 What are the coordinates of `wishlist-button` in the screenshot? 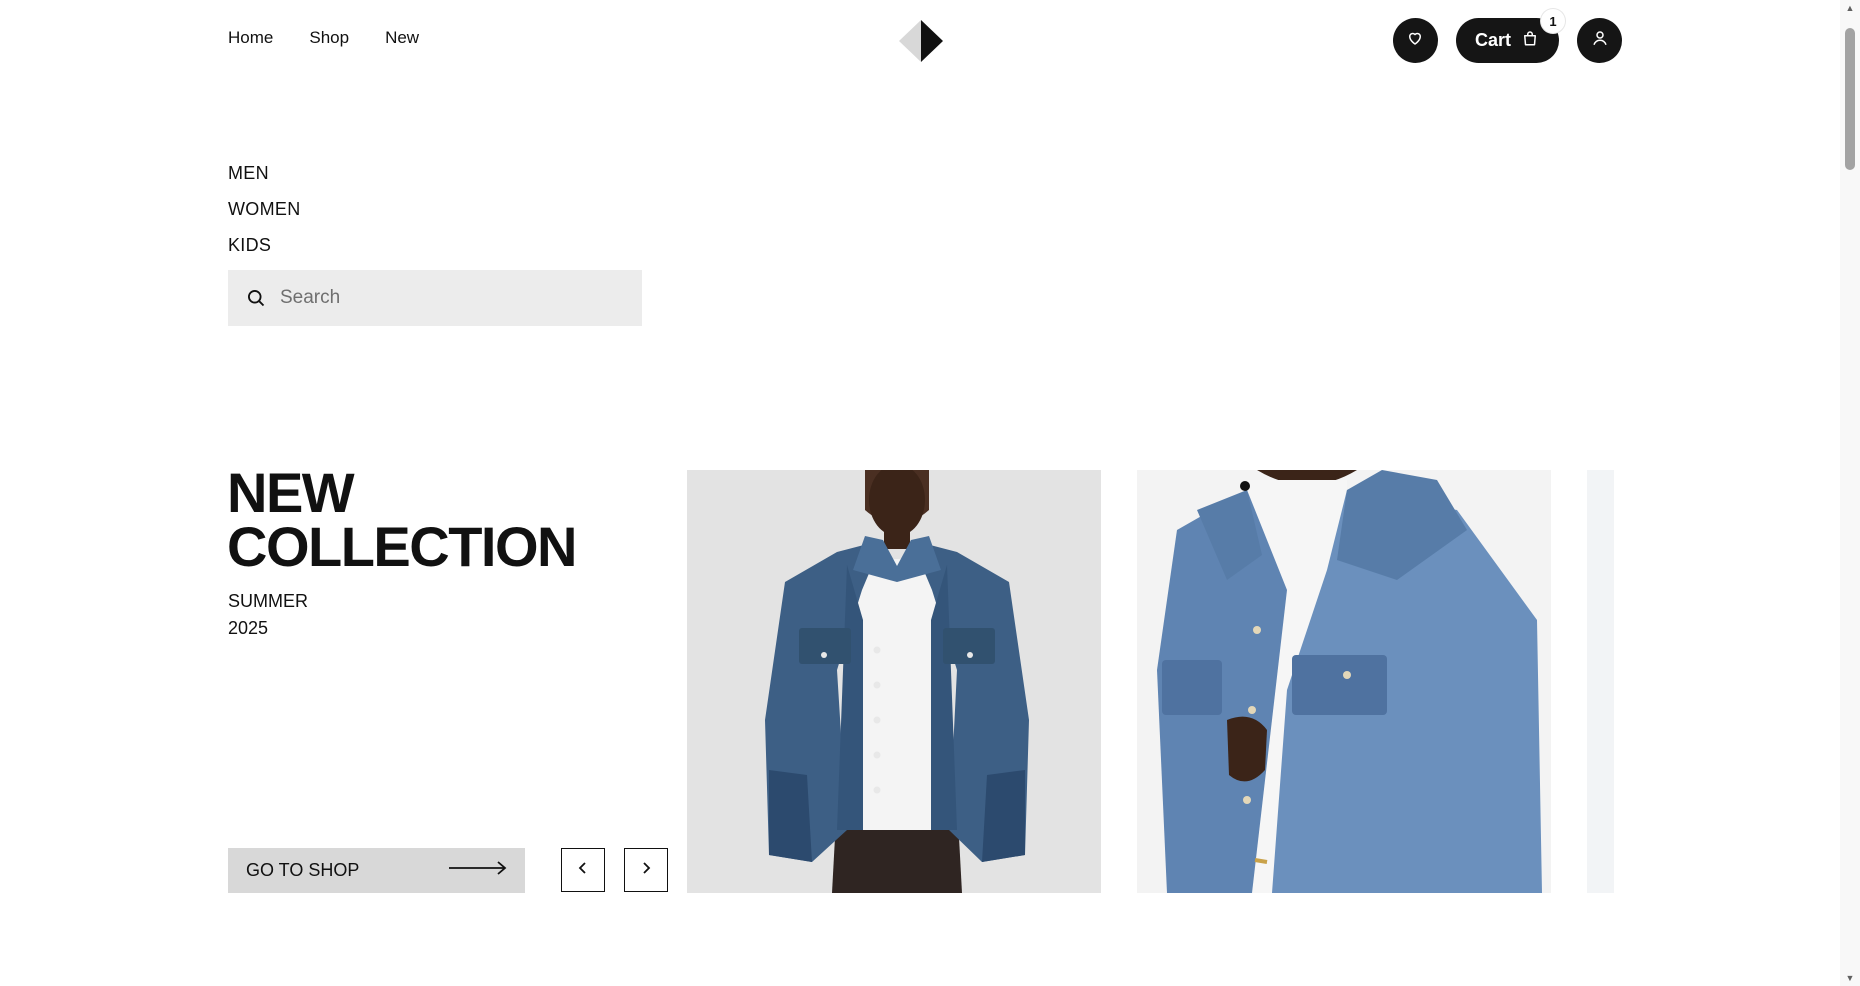 It's located at (1415, 40).